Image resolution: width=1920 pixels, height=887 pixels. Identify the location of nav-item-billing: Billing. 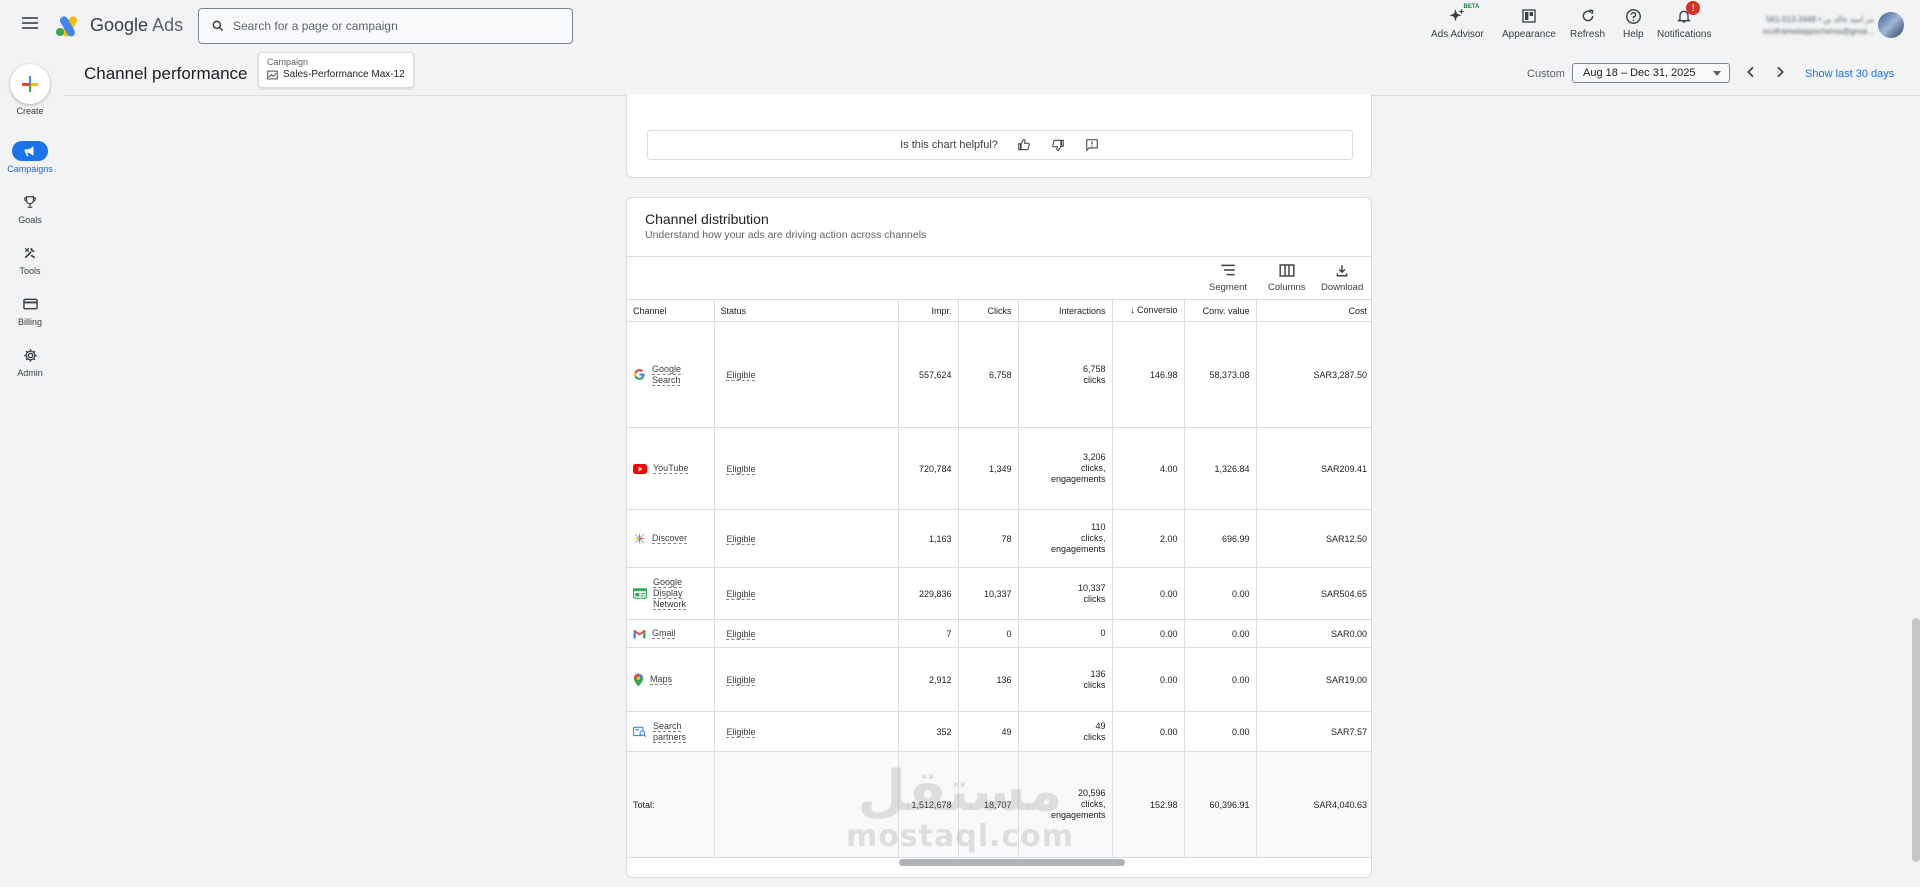
(30, 310).